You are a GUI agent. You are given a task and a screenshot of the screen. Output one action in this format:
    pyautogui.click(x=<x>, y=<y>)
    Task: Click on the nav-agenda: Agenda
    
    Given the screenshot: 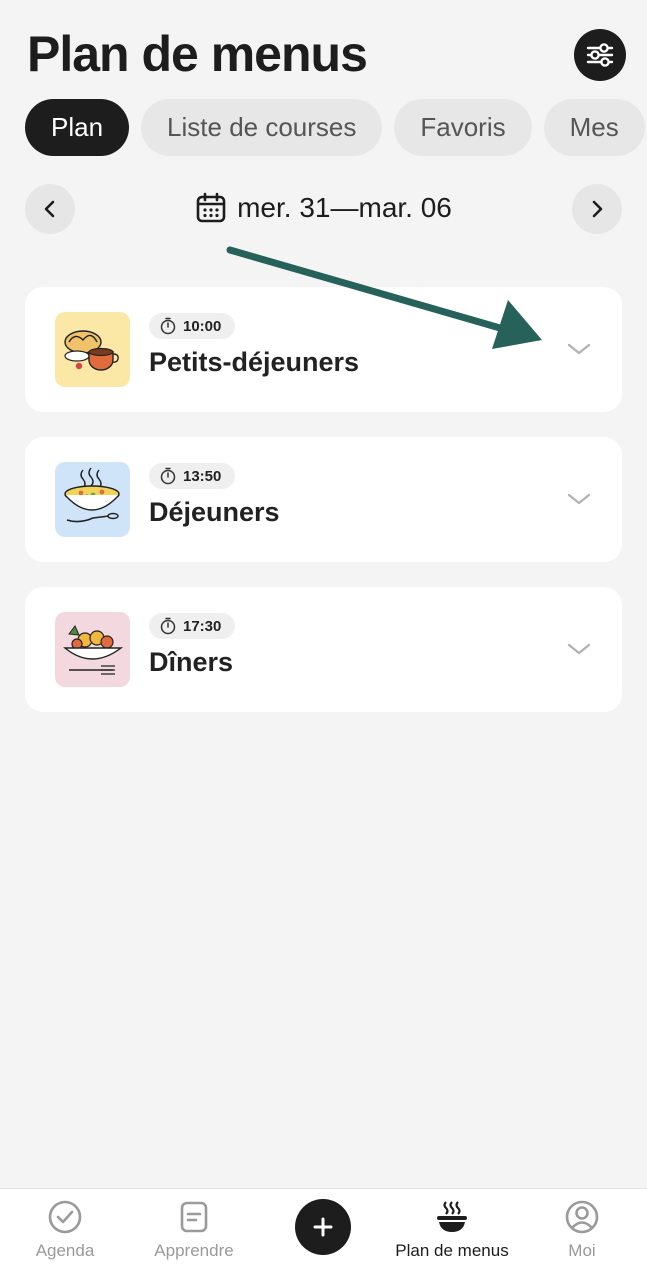 What is the action you would take?
    pyautogui.click(x=65, y=1230)
    